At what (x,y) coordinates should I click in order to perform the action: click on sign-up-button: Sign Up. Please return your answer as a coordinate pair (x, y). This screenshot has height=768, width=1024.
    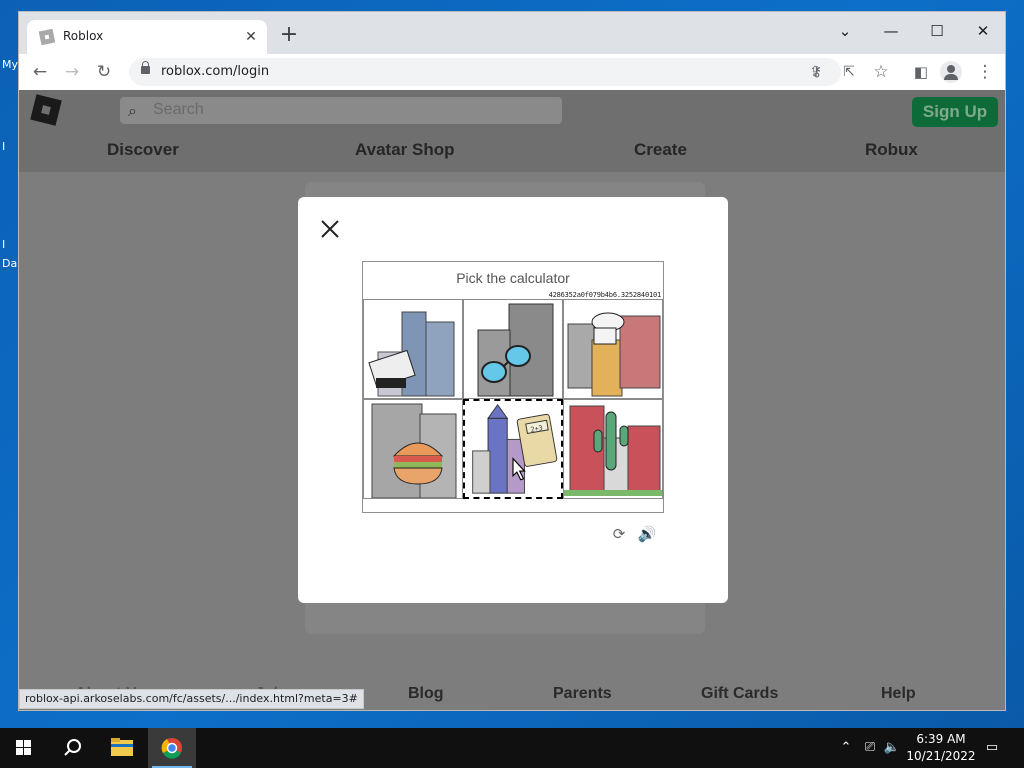
    Looking at the image, I should click on (955, 112).